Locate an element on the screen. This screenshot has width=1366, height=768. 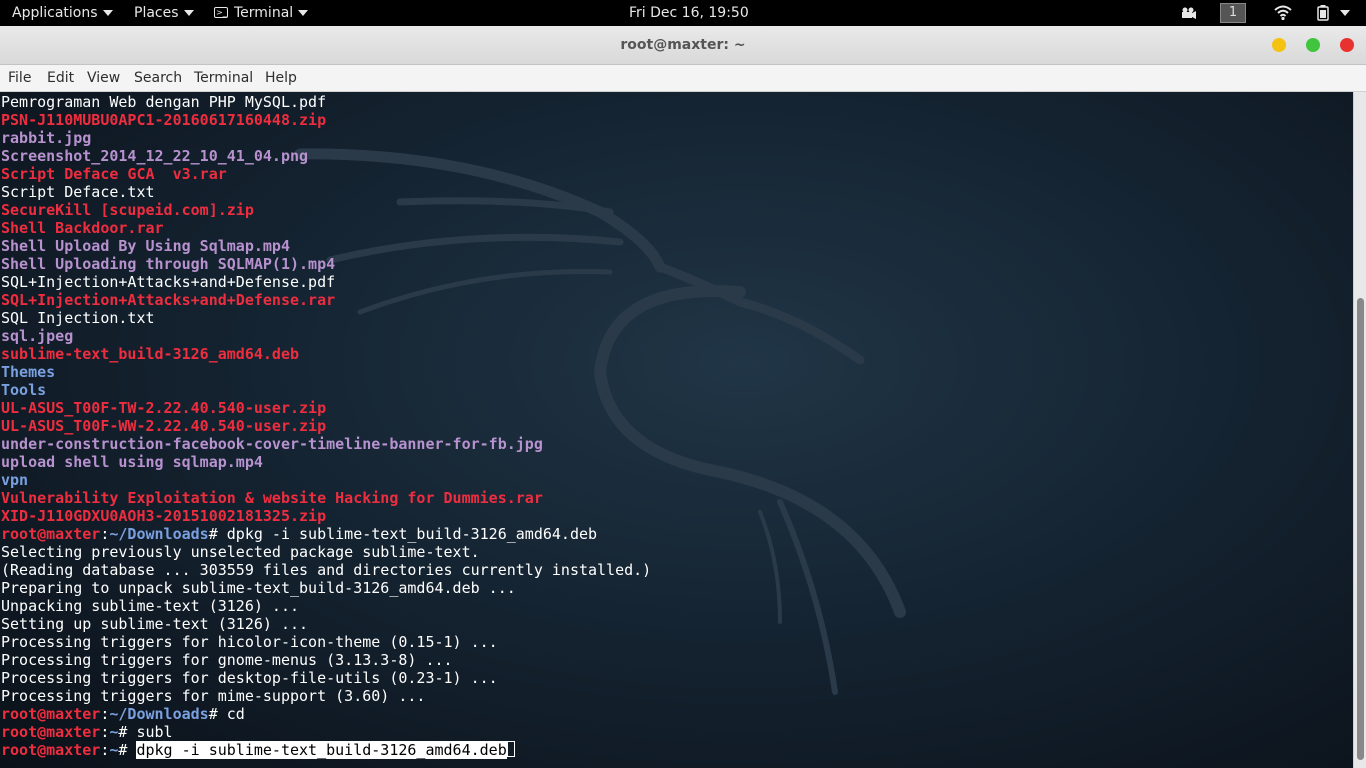
menu-search: Search is located at coordinates (158, 78).